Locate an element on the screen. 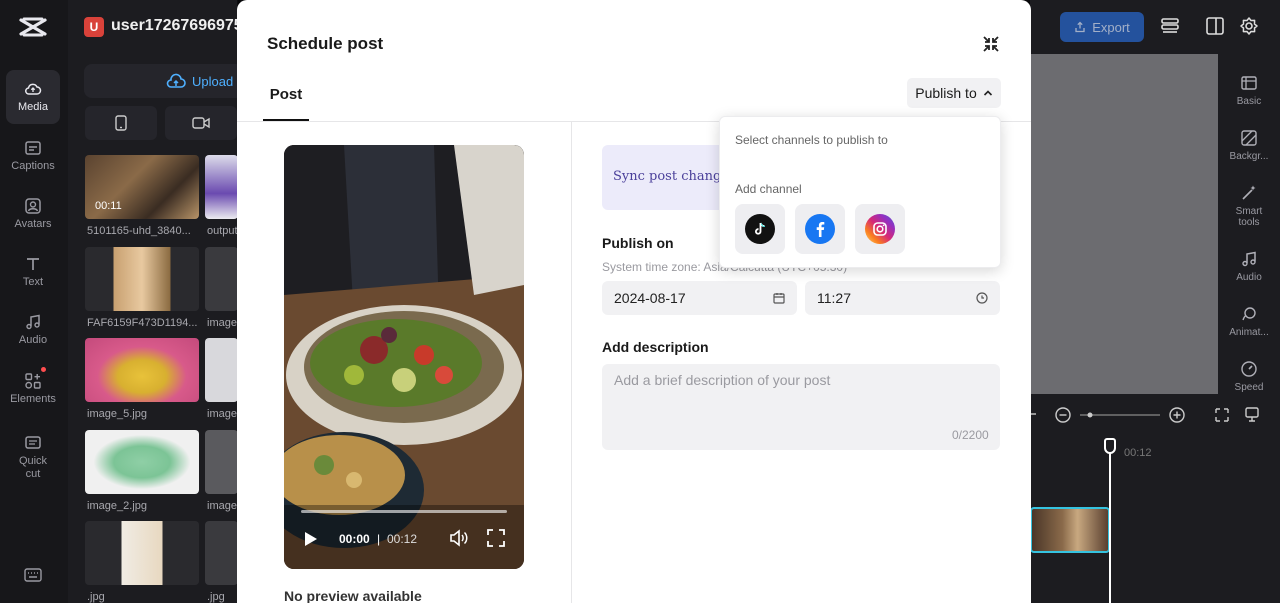  quickcut-icon is located at coordinates (33, 442).